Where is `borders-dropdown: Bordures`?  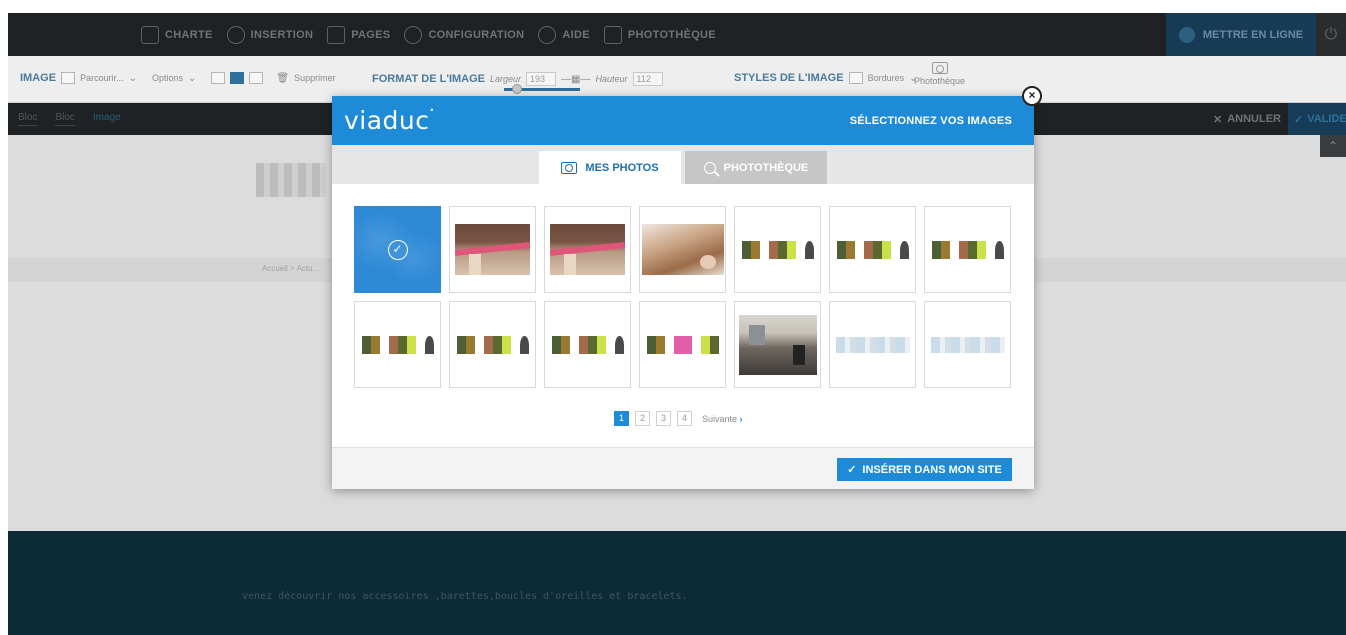
borders-dropdown: Bordures is located at coordinates (886, 78).